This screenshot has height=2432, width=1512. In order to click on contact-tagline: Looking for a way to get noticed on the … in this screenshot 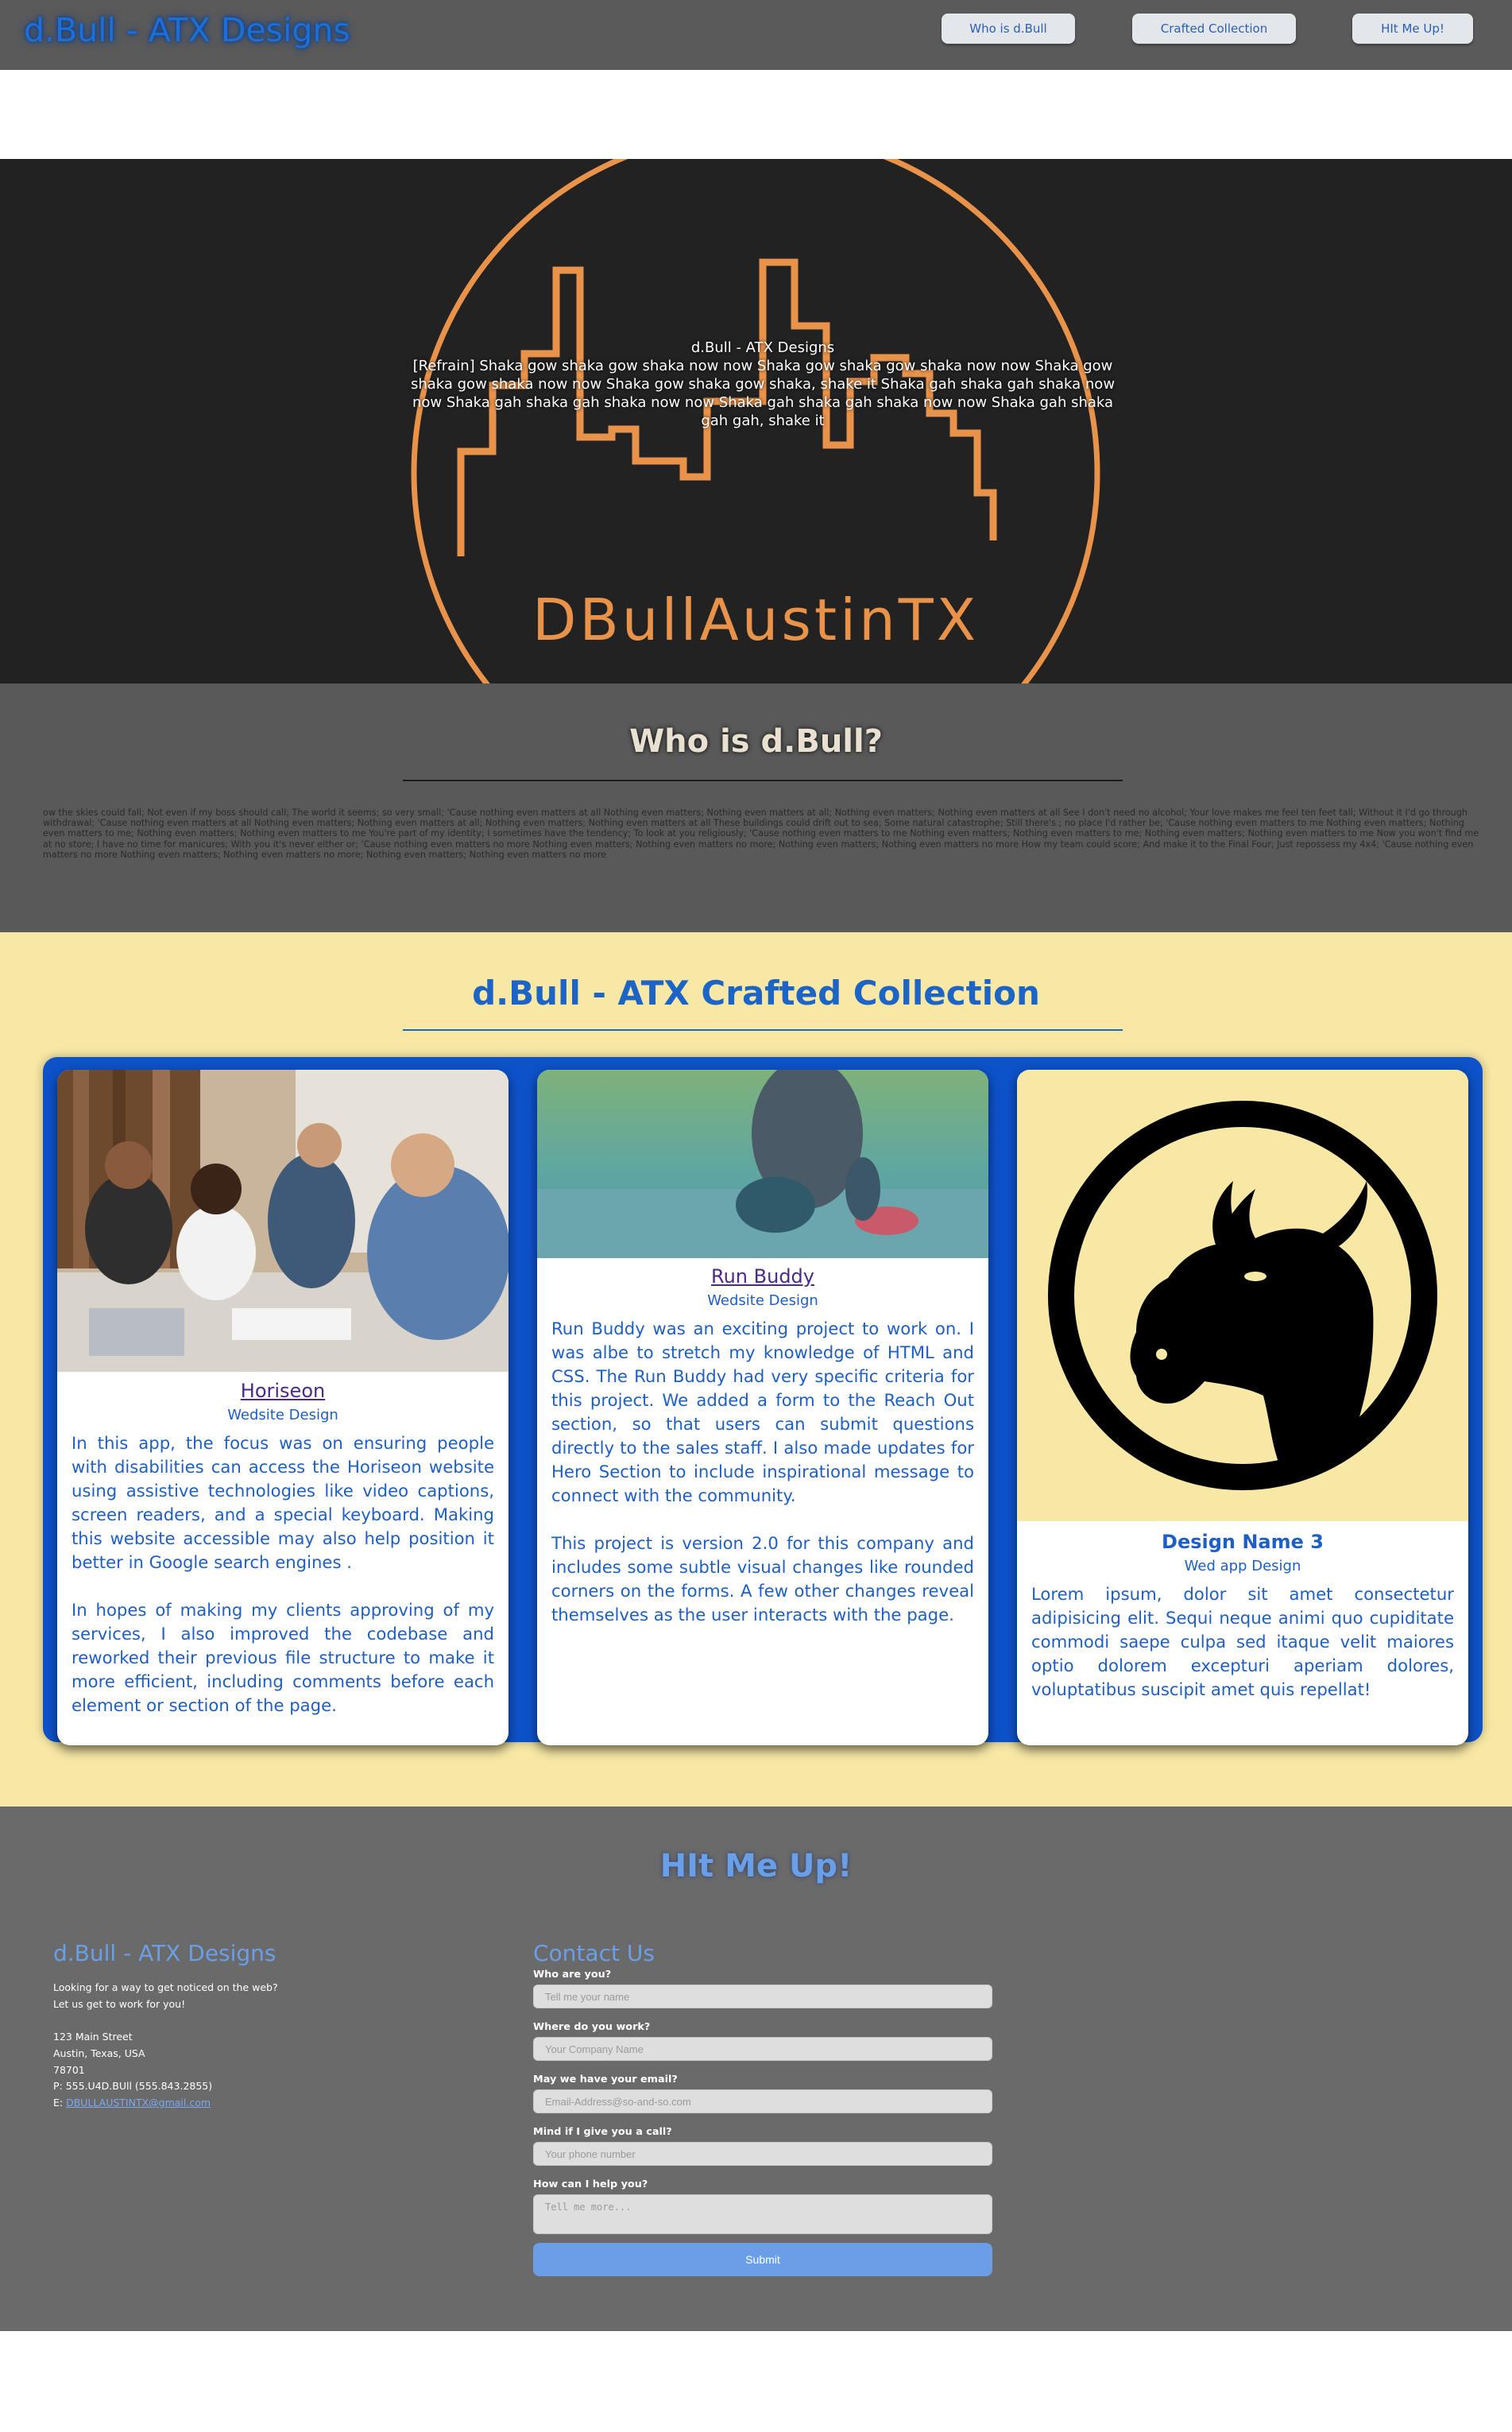, I will do `click(165, 1996)`.